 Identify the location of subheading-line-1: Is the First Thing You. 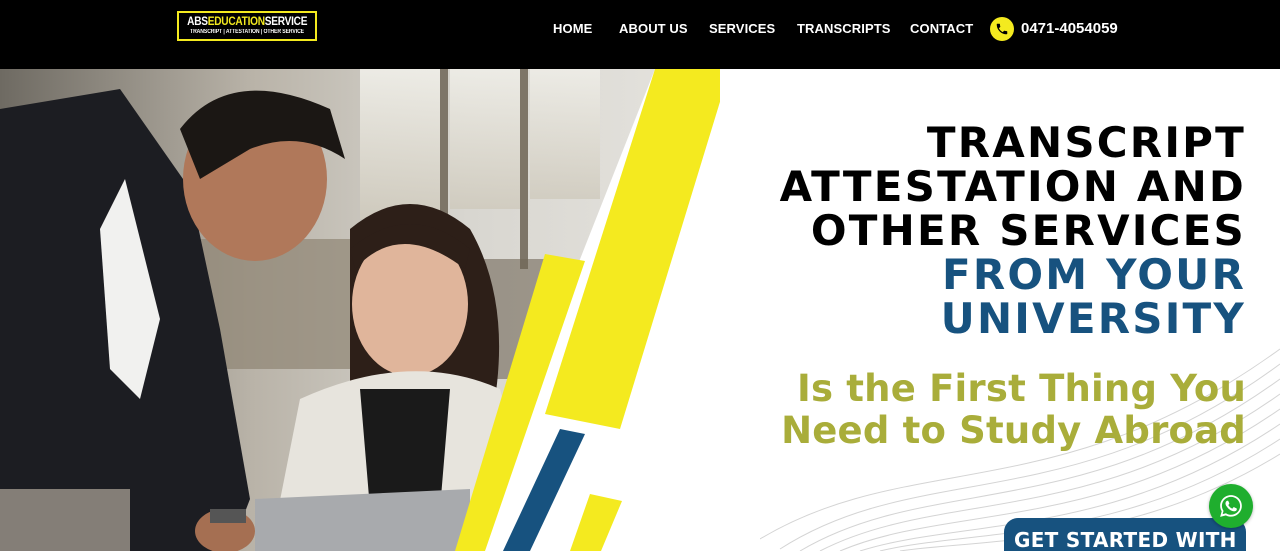
(1021, 388).